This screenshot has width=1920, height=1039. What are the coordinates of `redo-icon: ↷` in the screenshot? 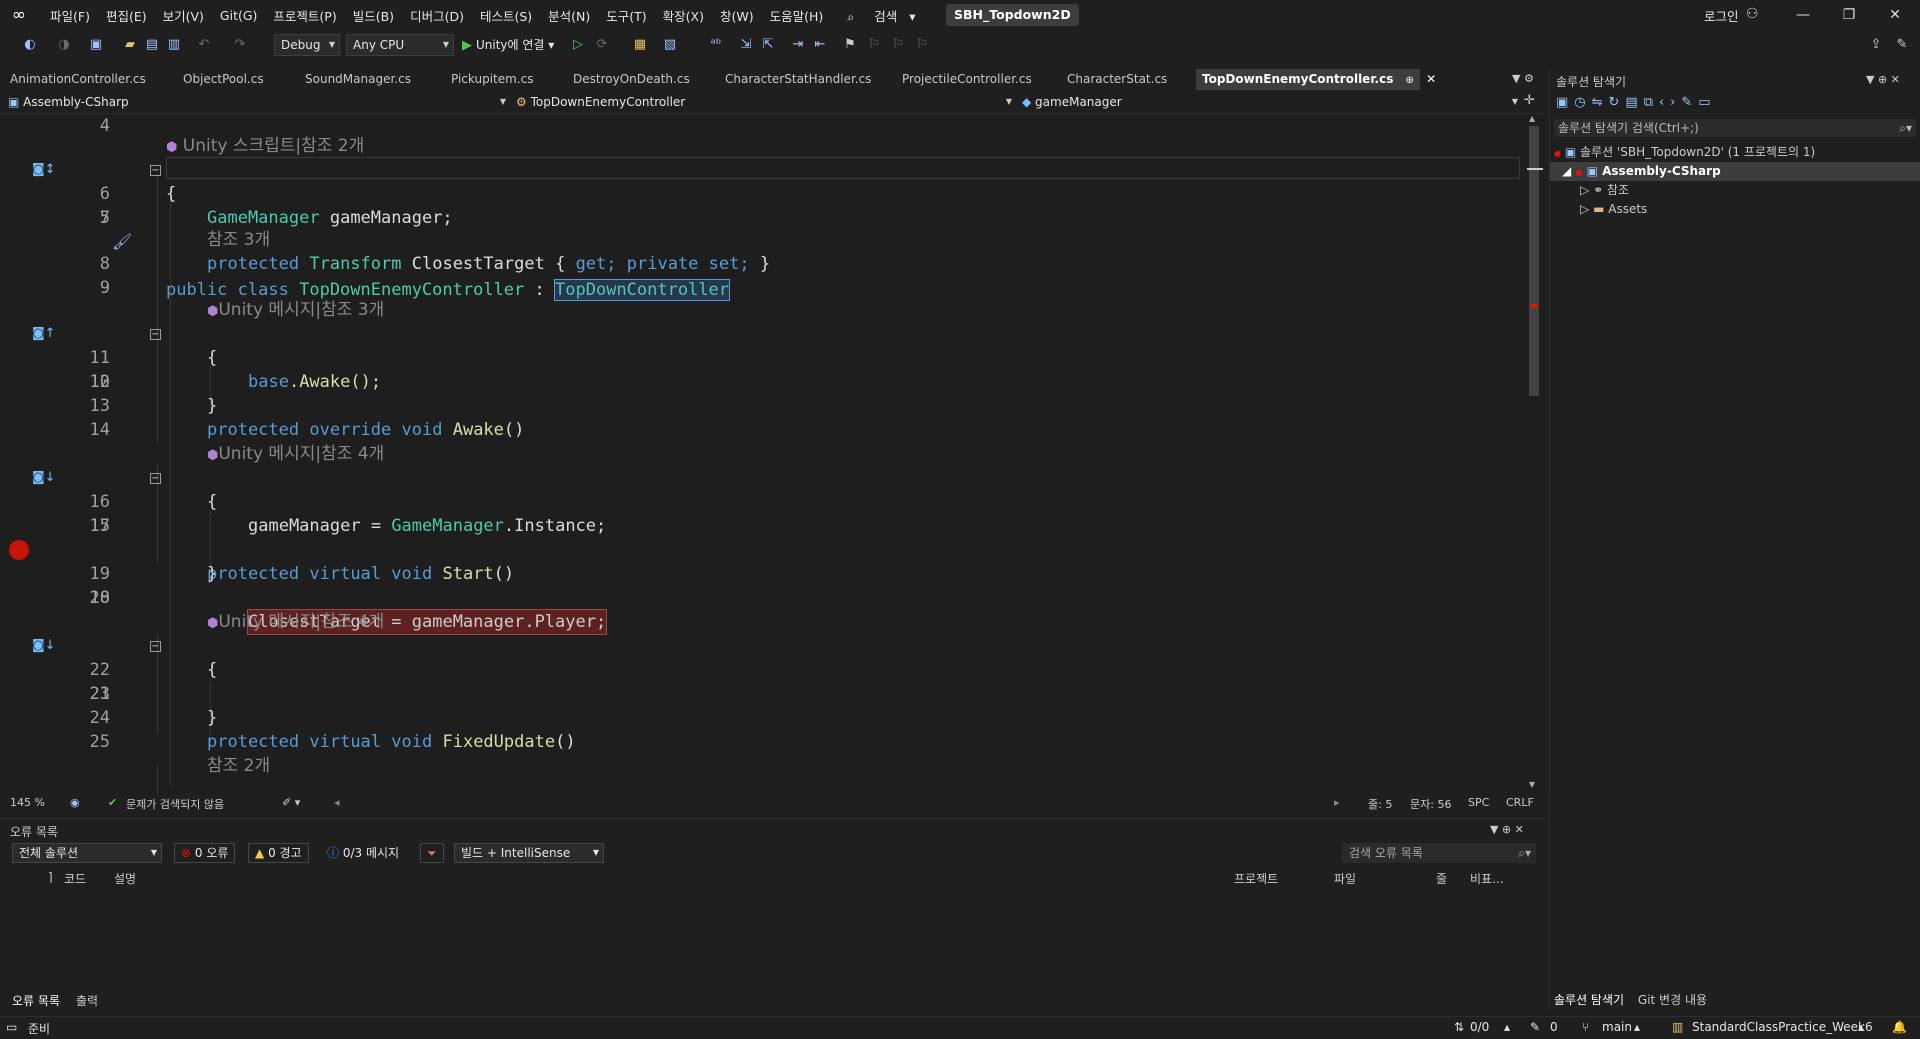 It's located at (240, 45).